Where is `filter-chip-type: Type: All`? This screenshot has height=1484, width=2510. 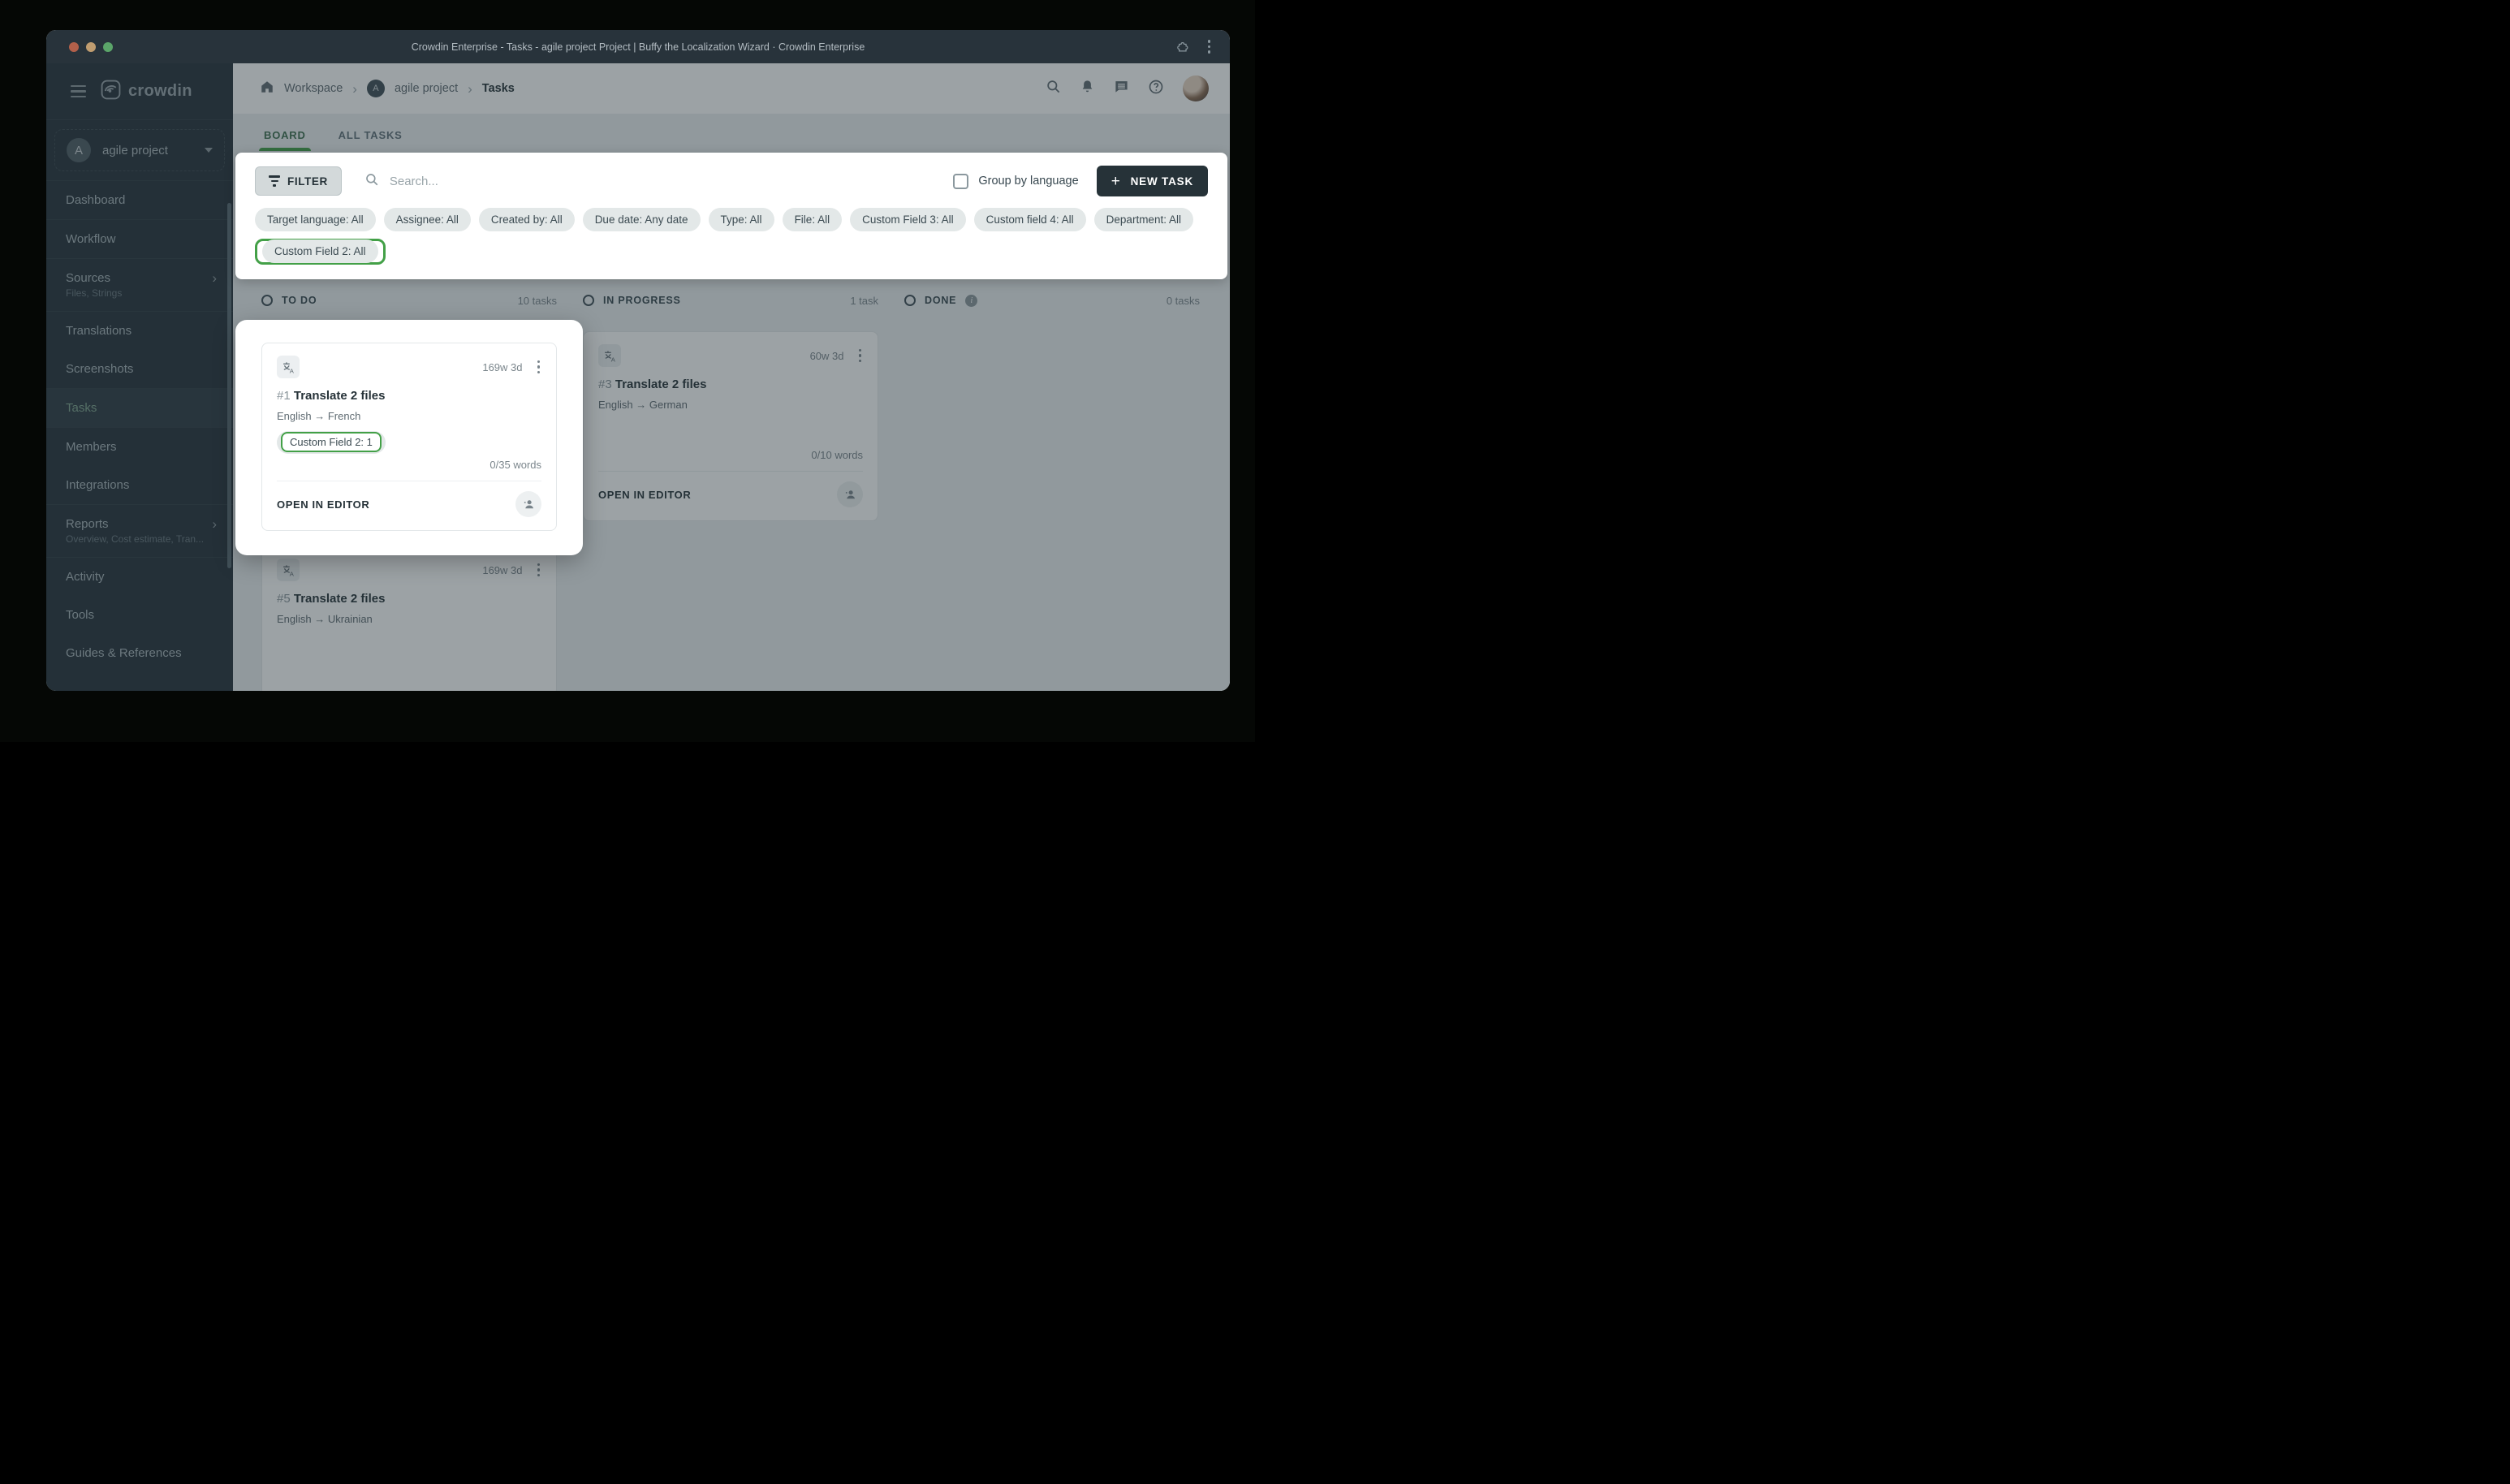 filter-chip-type: Type: All is located at coordinates (741, 219).